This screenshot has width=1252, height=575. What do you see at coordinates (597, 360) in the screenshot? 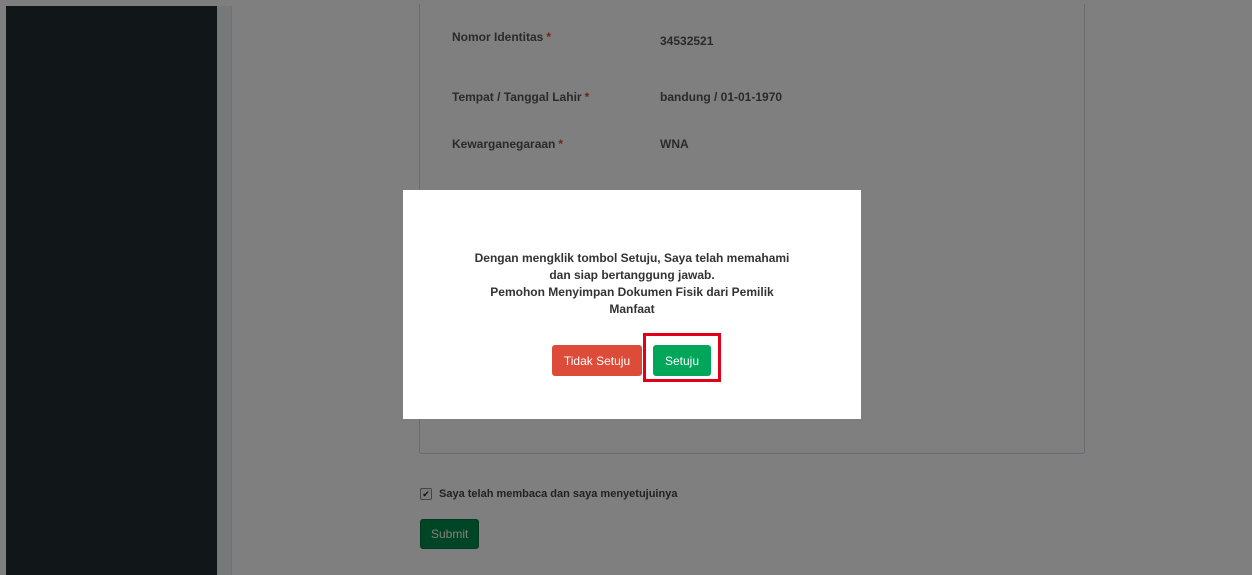
I see `disagree-button: Tidak Setuju` at bounding box center [597, 360].